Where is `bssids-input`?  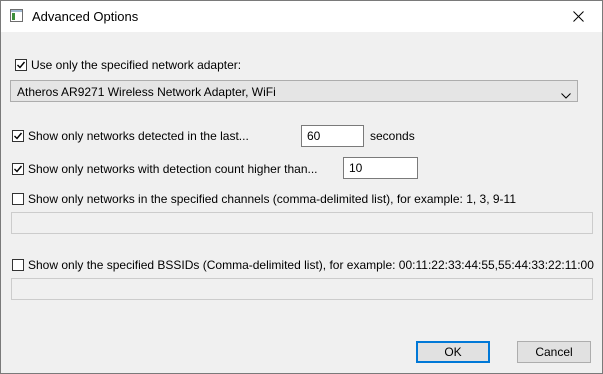
bssids-input is located at coordinates (302, 289).